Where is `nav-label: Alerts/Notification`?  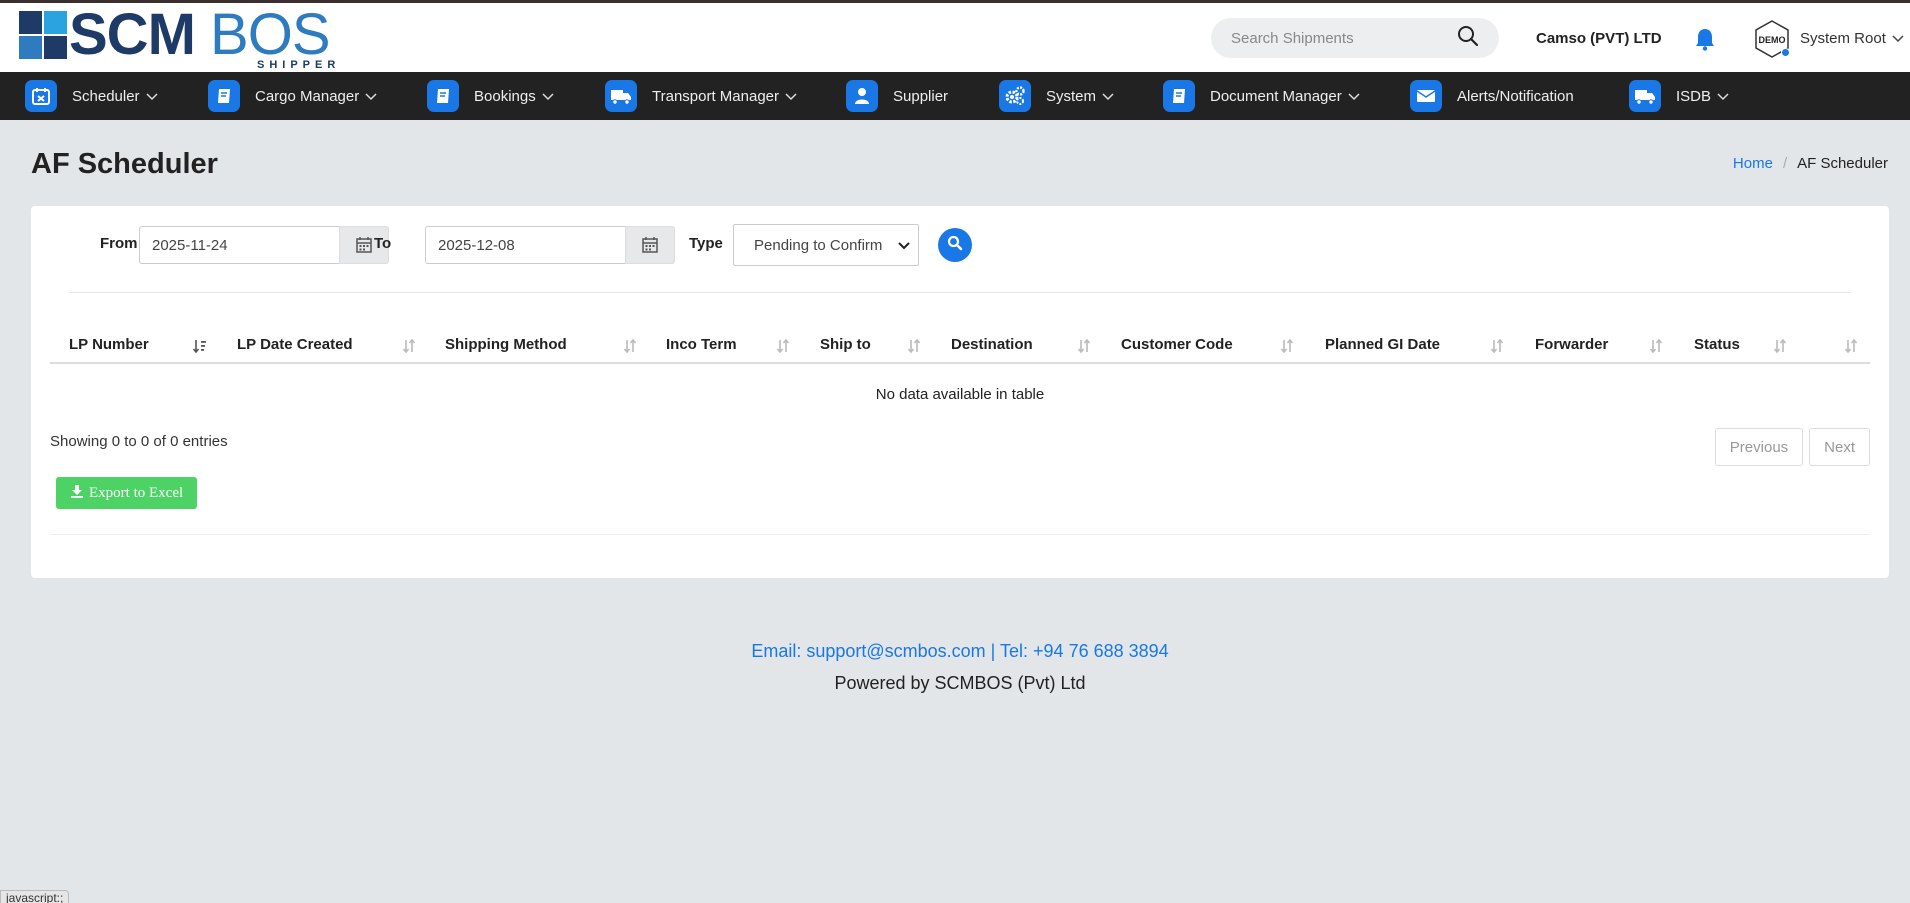
nav-label: Alerts/Notification is located at coordinates (1515, 96).